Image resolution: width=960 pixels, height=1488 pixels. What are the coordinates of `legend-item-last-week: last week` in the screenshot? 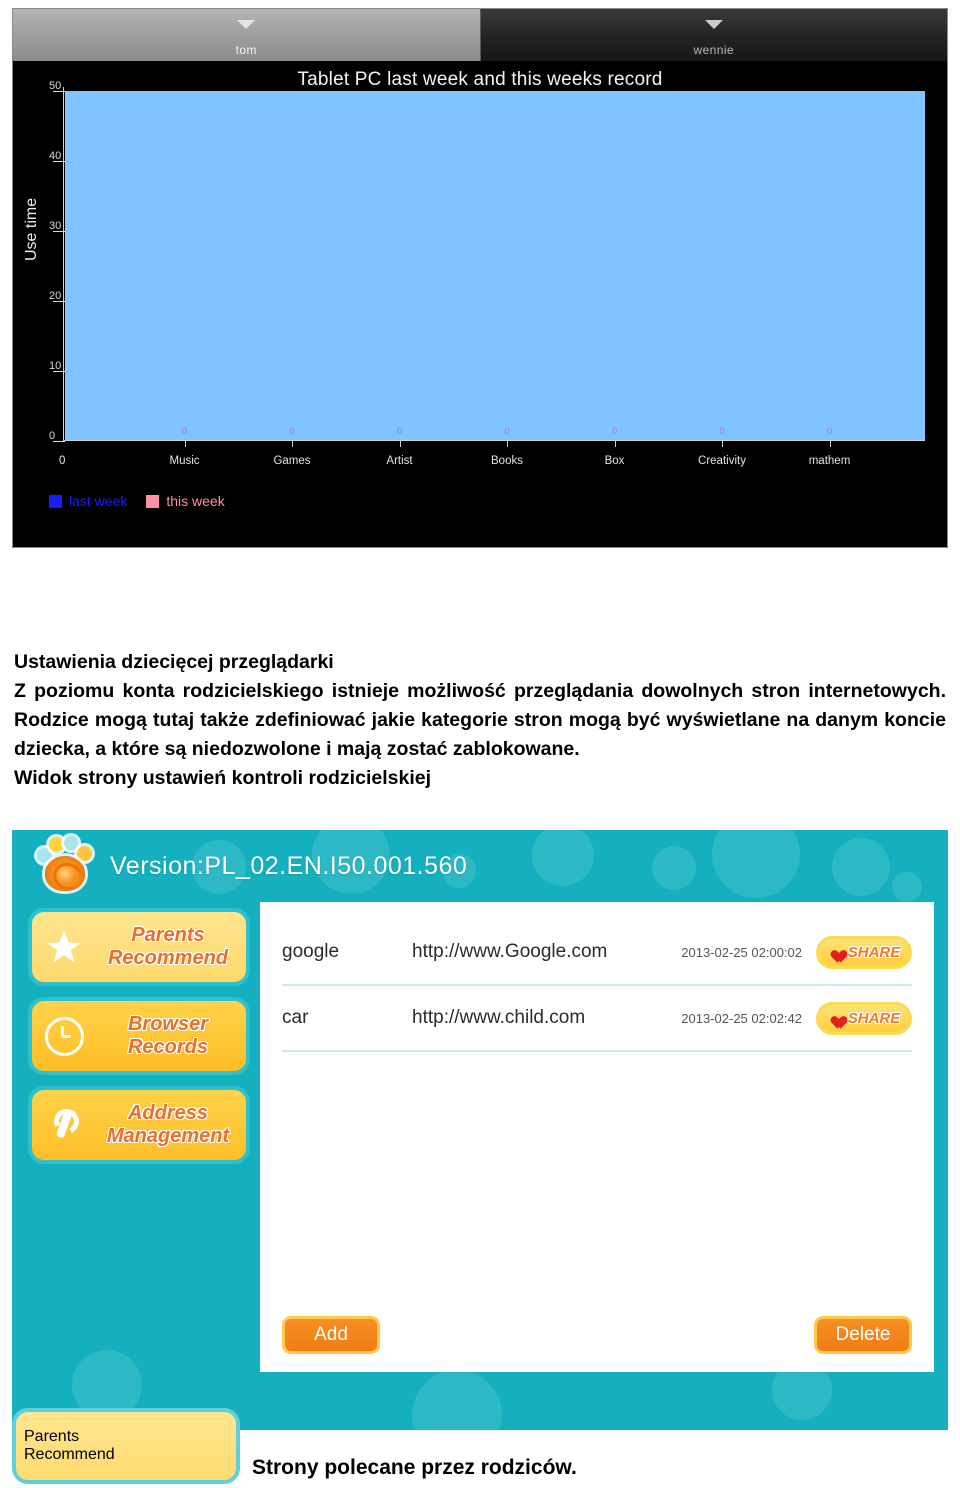 It's located at (88, 501).